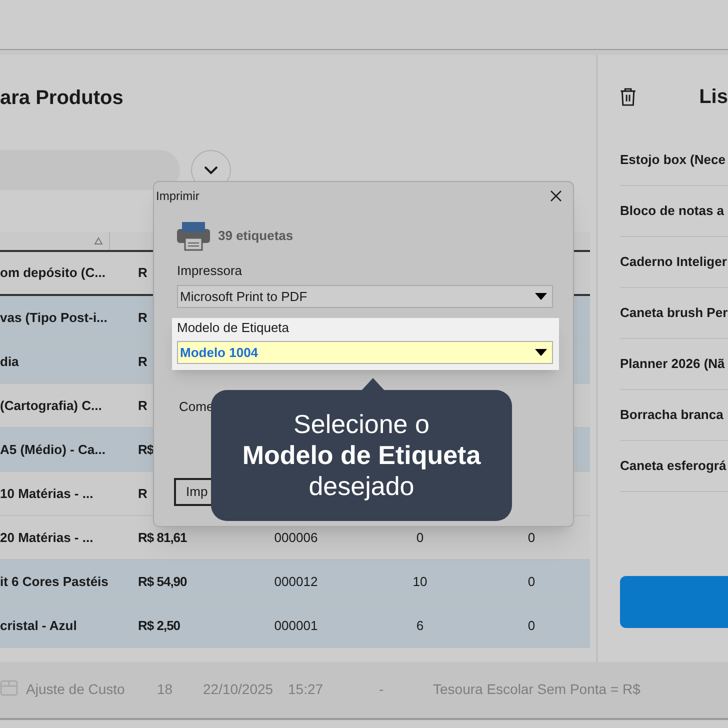 Image resolution: width=728 pixels, height=728 pixels. What do you see at coordinates (146, 449) in the screenshot?
I see `table-cell: R$` at bounding box center [146, 449].